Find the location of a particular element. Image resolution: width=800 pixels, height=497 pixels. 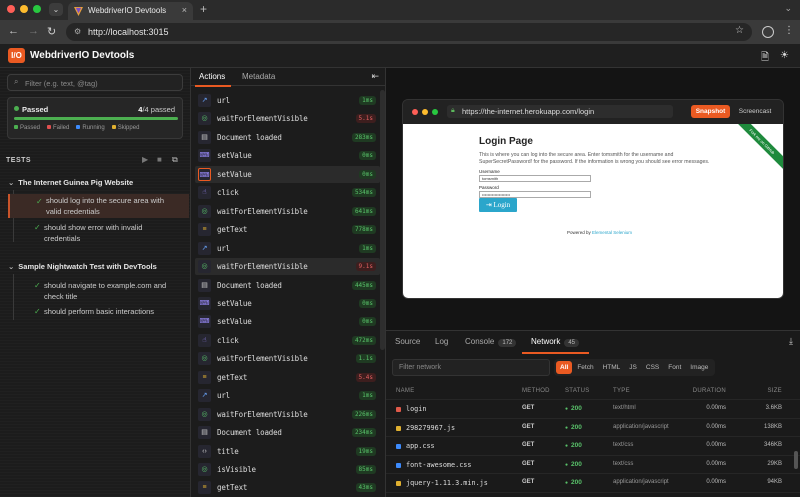

filter-chip-font: Font is located at coordinates (674, 367).